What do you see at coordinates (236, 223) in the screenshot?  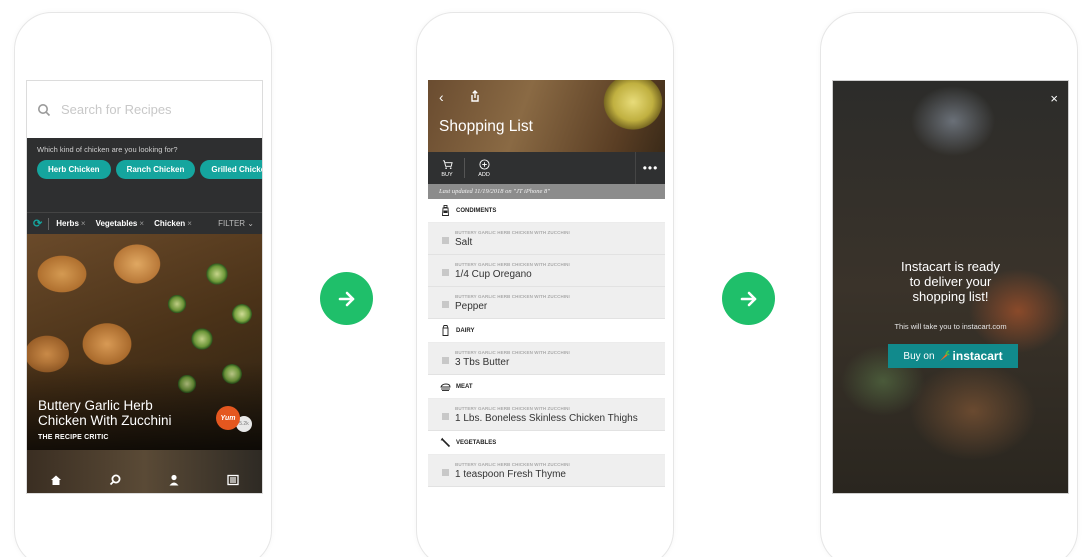 I see `filter-button: FILTER ⌄` at bounding box center [236, 223].